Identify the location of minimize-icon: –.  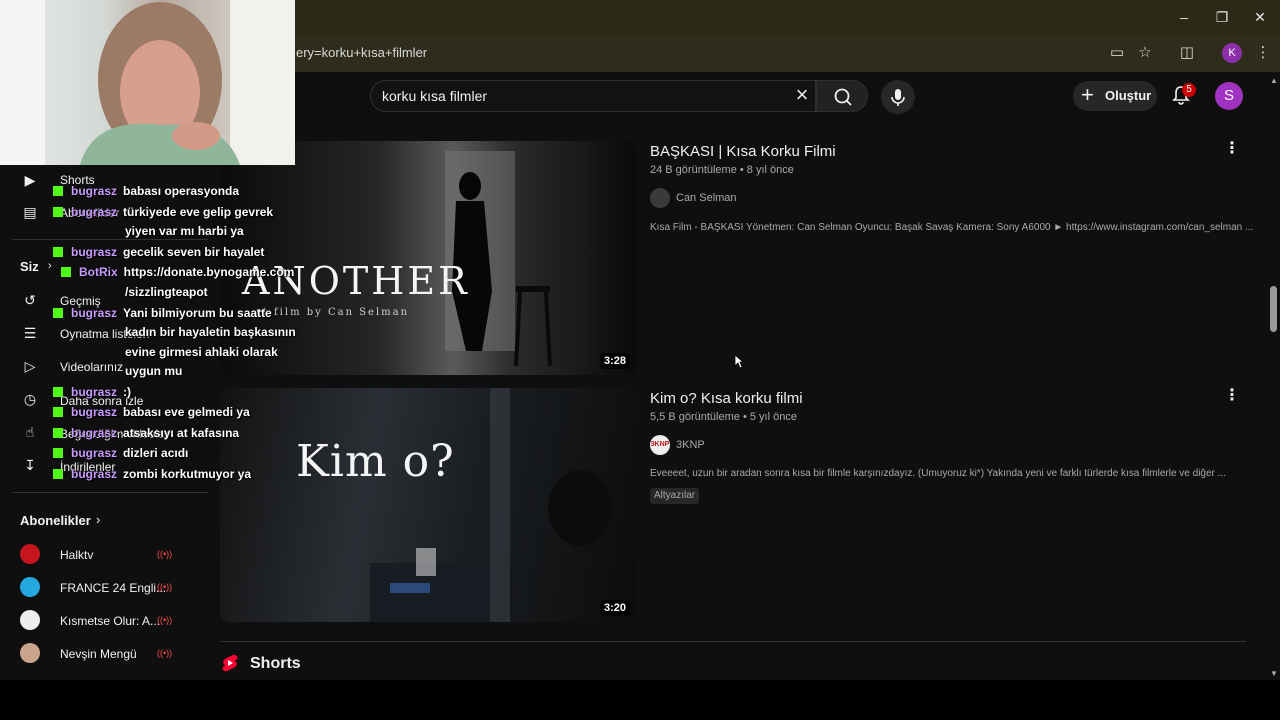
(1184, 17).